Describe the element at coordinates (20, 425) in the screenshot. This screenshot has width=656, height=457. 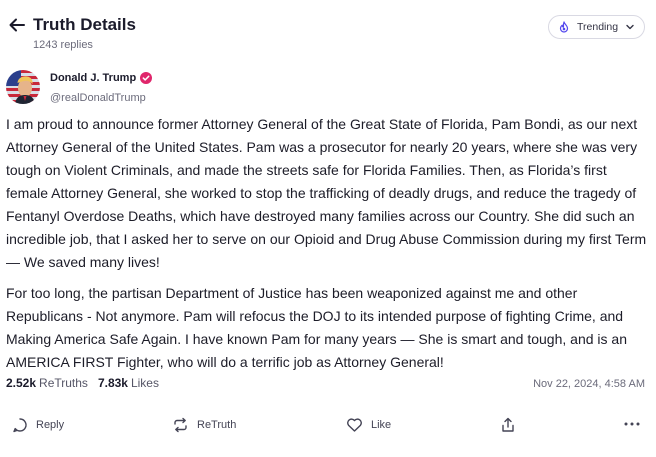
I see `reply-icon` at that location.